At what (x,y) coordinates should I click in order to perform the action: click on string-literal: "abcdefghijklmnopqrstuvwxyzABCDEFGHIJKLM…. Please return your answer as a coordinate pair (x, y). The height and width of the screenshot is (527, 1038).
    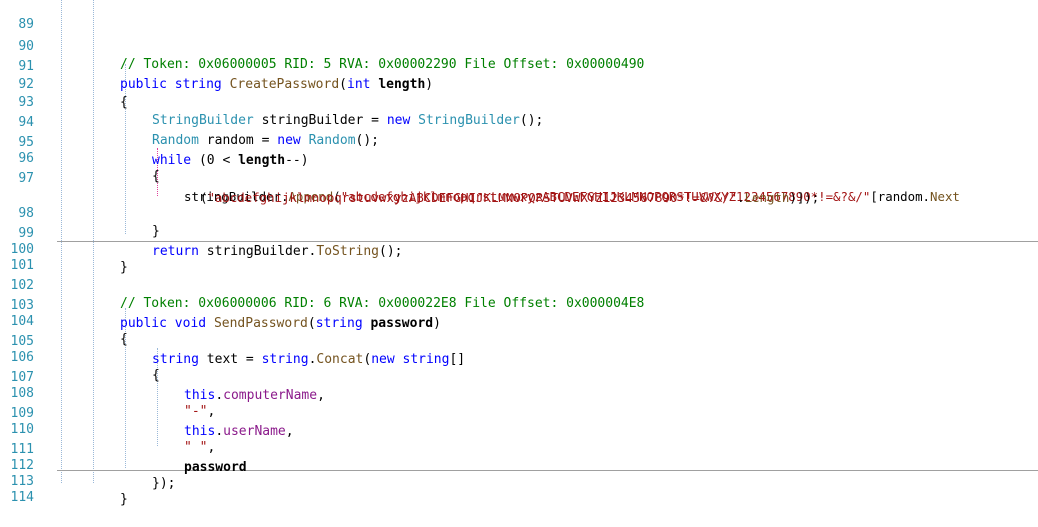
    Looking at the image, I should click on (472, 197).